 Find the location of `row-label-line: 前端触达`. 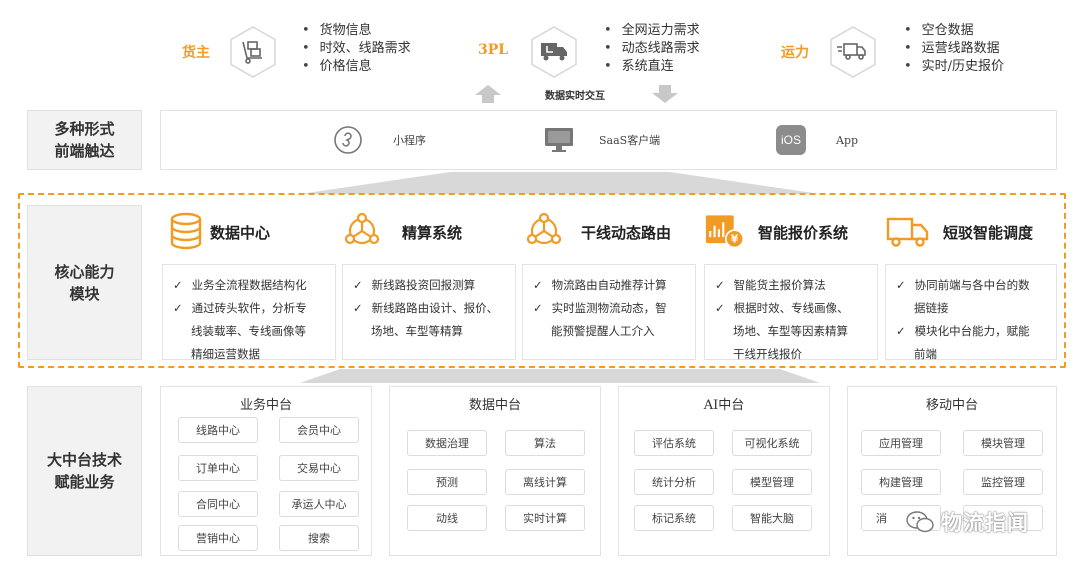

row-label-line: 前端触达 is located at coordinates (84, 151).